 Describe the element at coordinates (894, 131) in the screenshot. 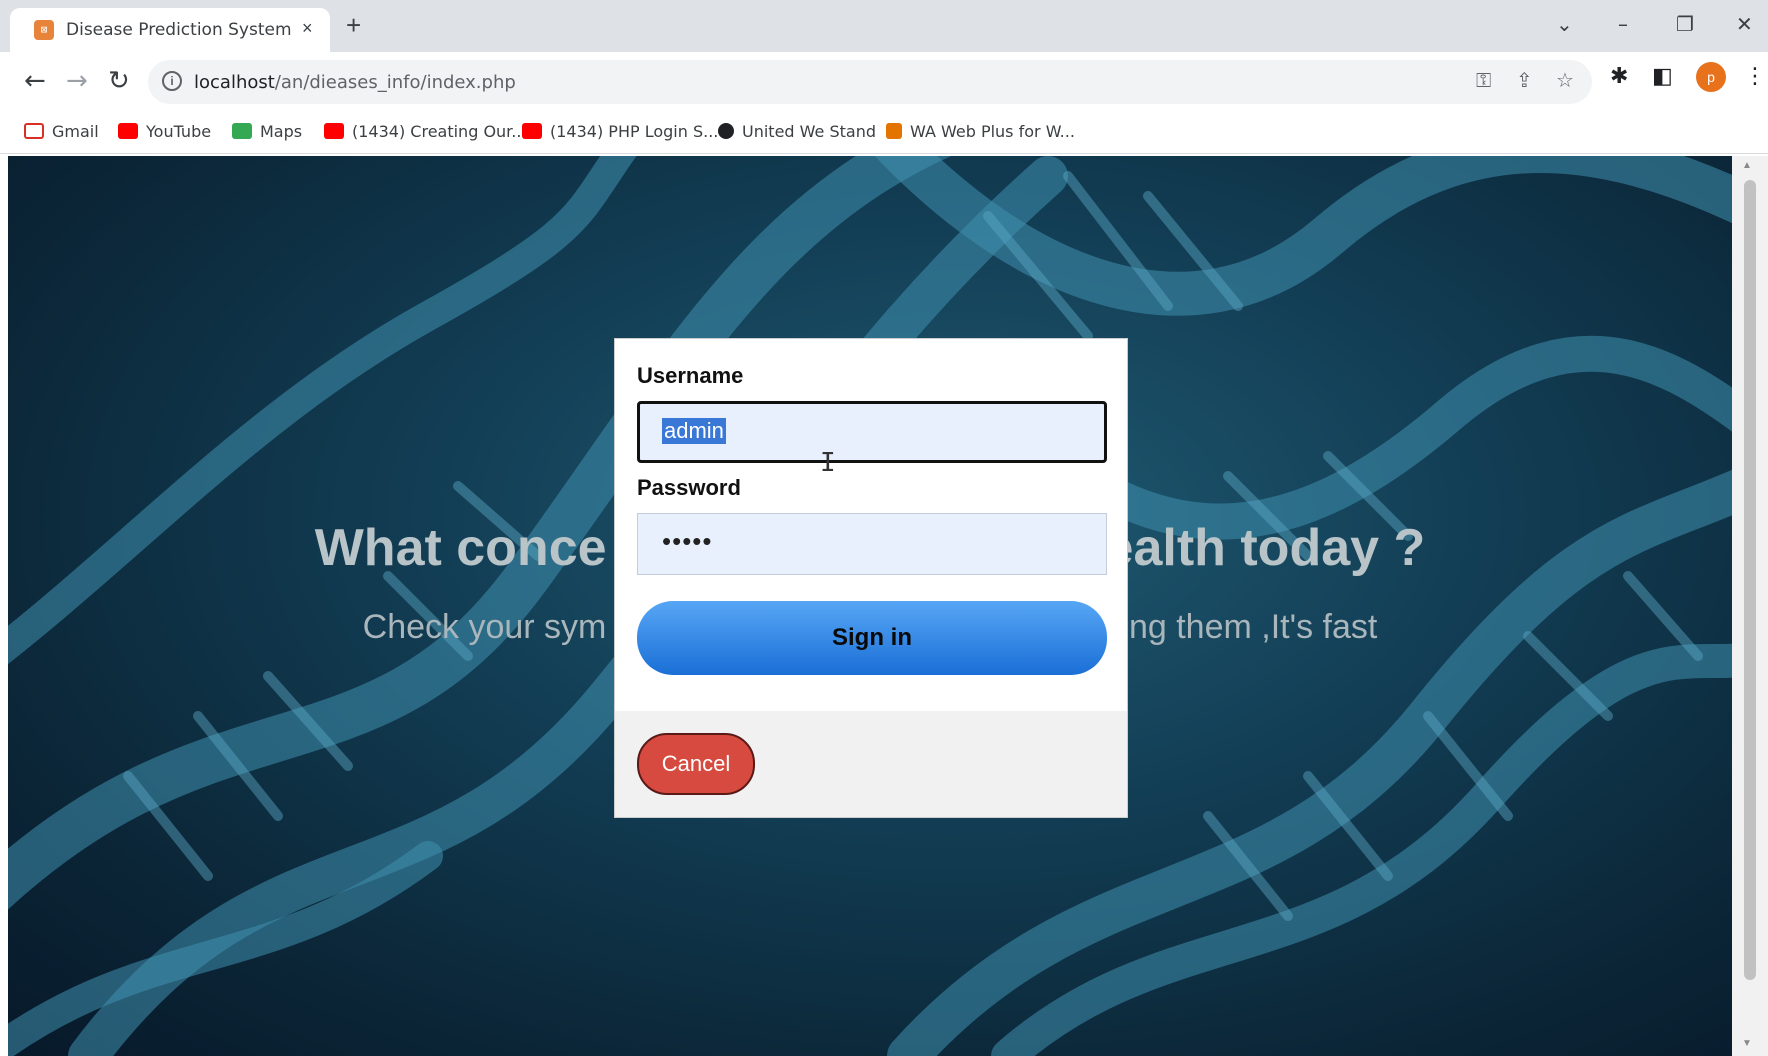

I see `extension-icon` at that location.